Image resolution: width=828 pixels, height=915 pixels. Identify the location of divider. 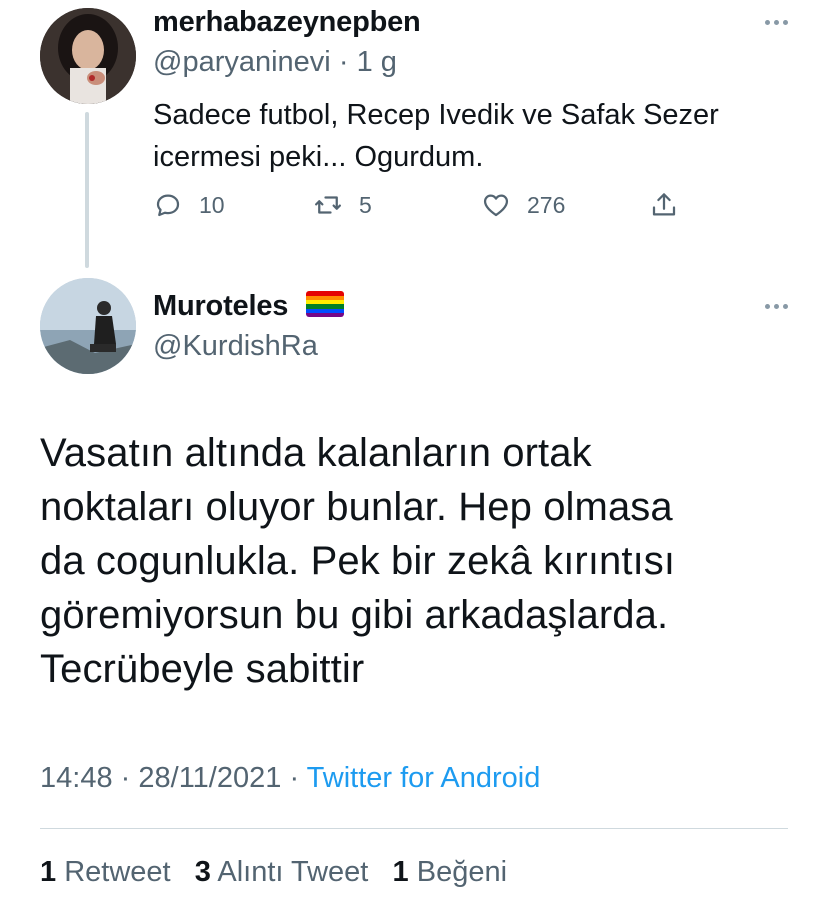
(414, 828).